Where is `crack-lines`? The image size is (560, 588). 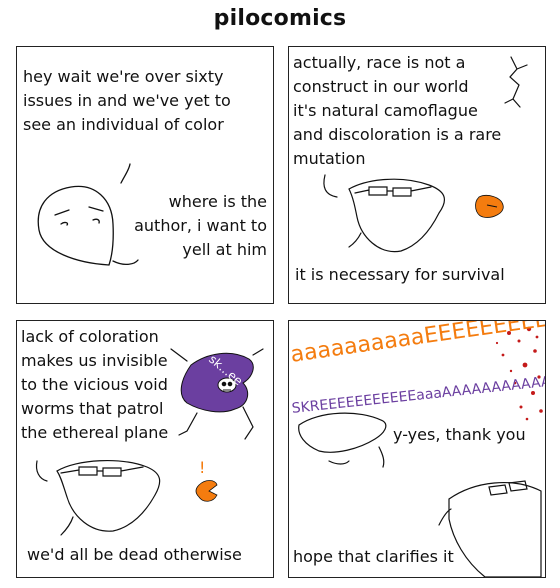 crack-lines is located at coordinates (516, 82).